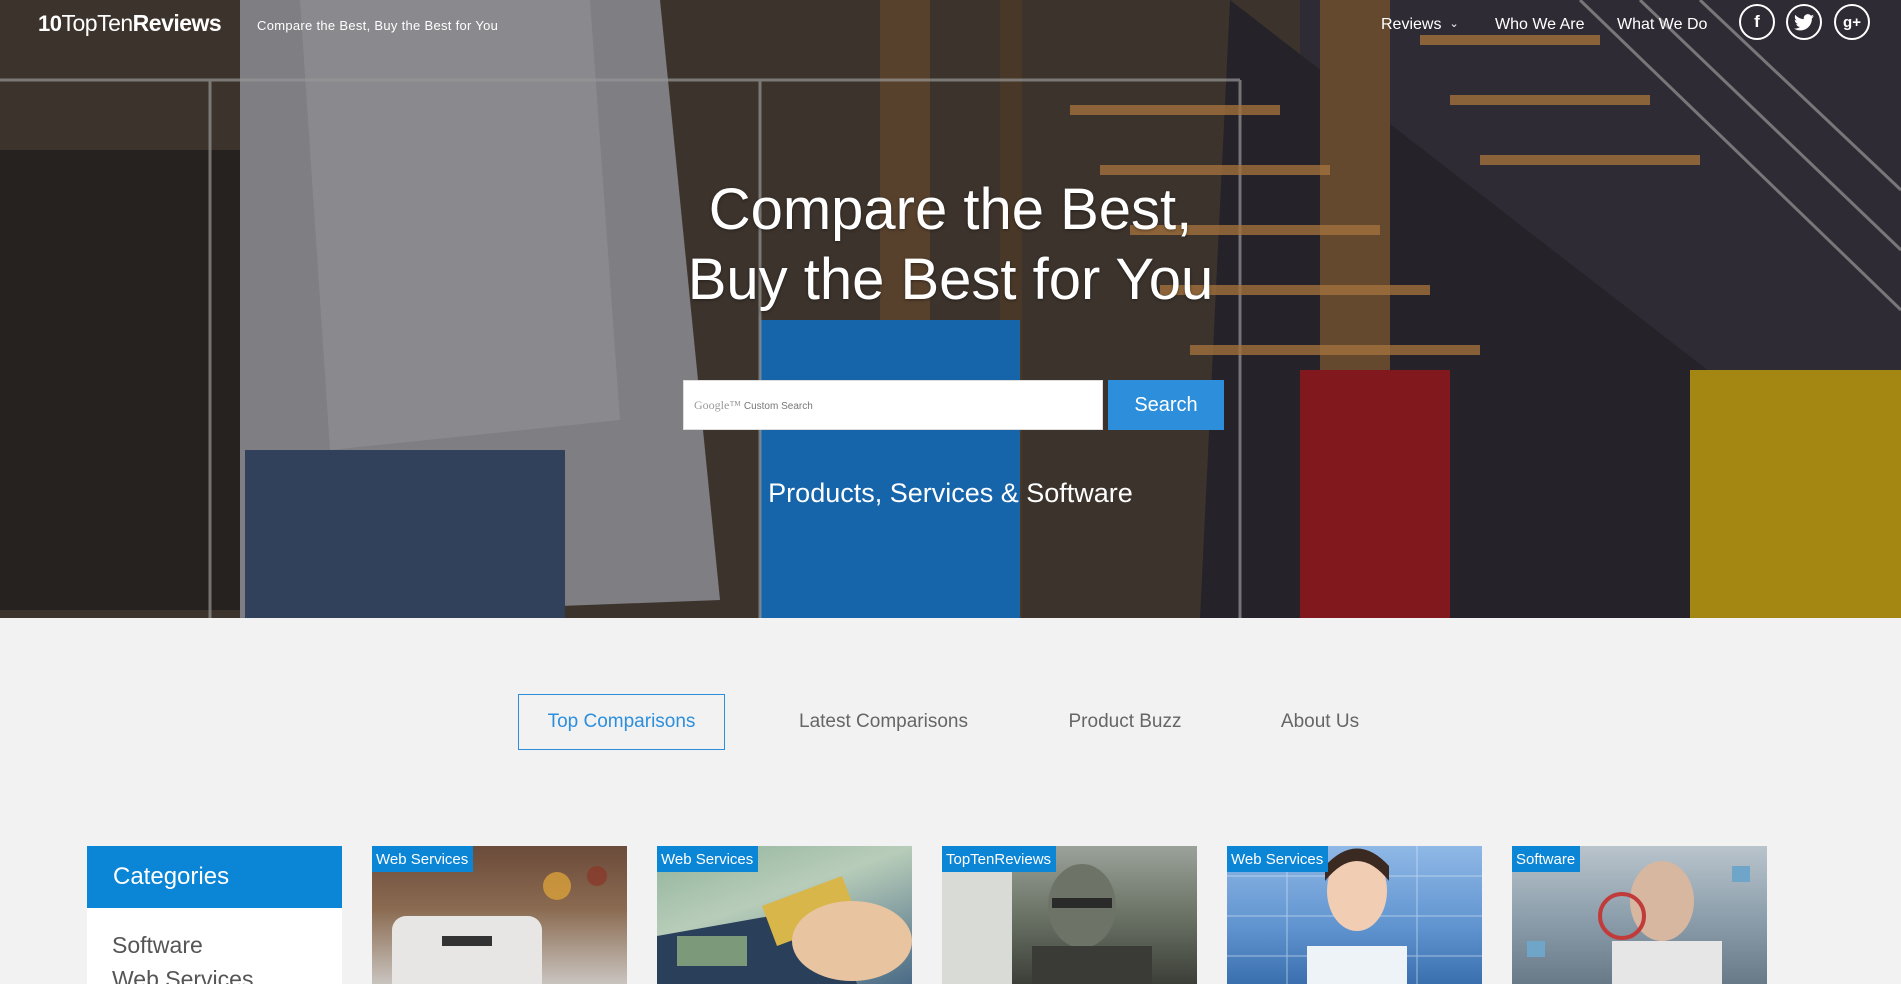 The height and width of the screenshot is (984, 1901). What do you see at coordinates (1540, 25) in the screenshot?
I see `nav-who-we-are: Who We Are` at bounding box center [1540, 25].